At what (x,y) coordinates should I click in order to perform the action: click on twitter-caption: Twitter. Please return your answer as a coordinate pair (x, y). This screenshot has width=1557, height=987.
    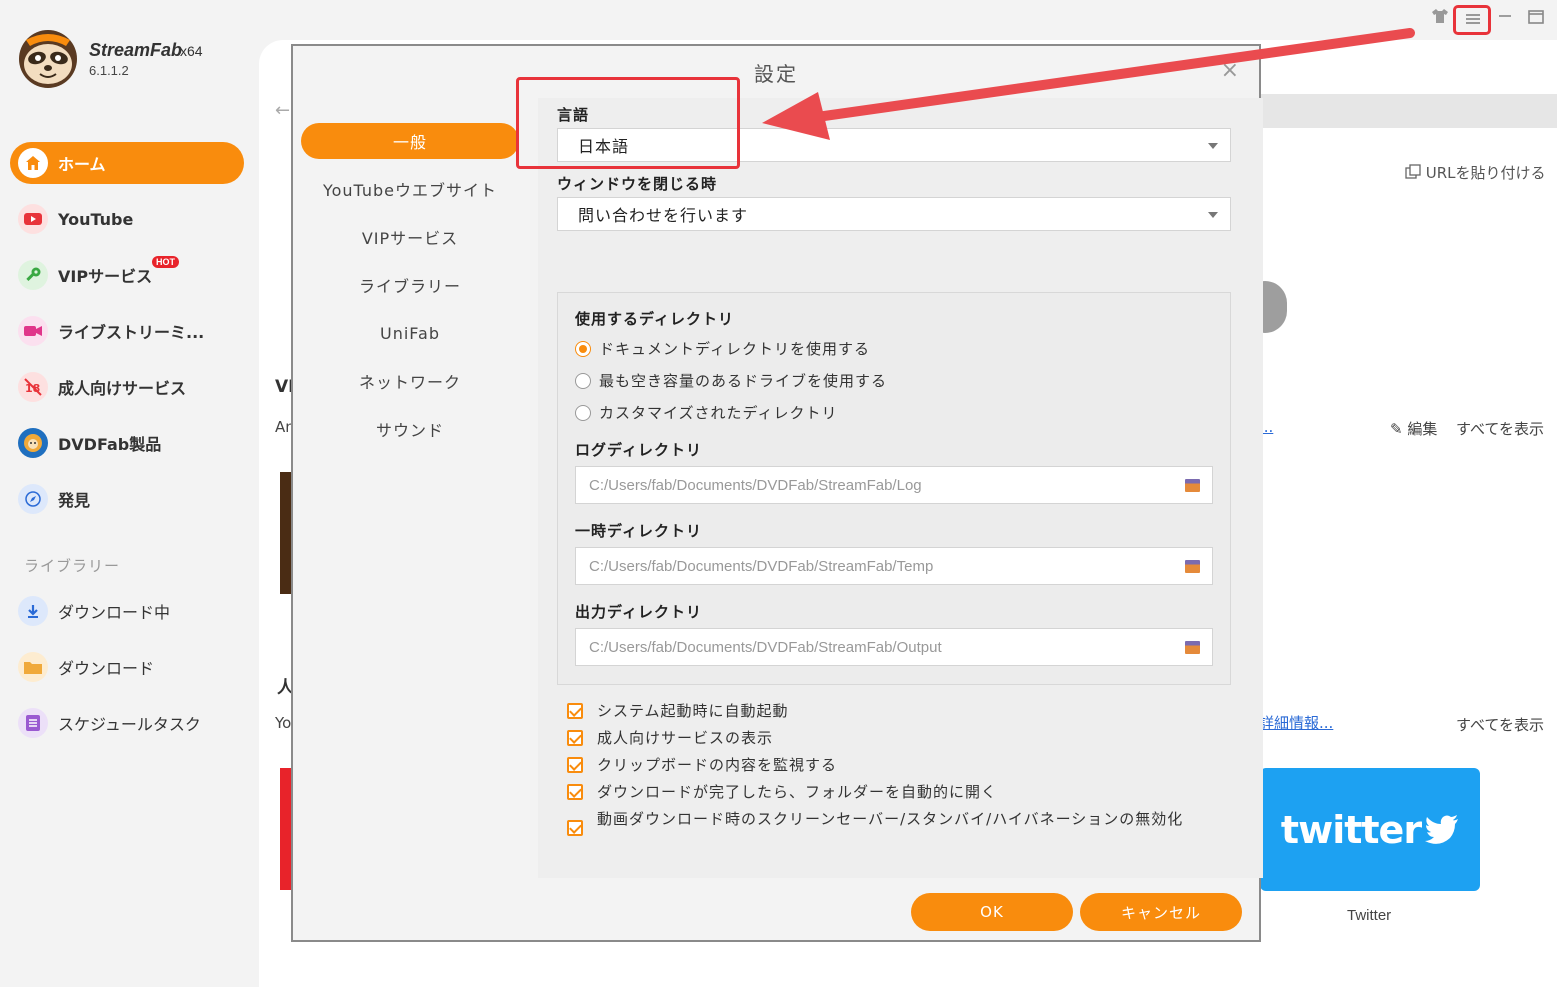
    Looking at the image, I should click on (1369, 915).